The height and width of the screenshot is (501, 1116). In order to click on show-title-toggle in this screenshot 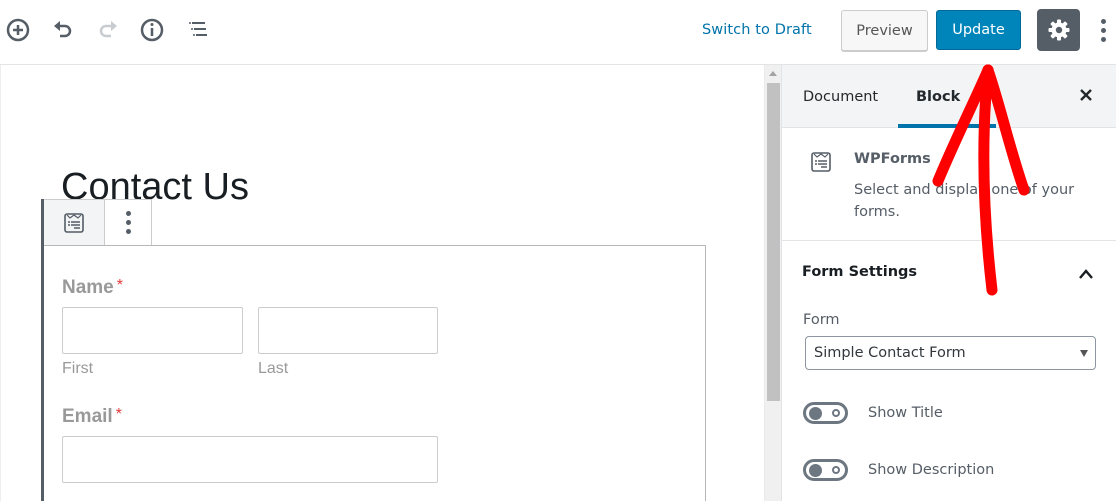, I will do `click(825, 413)`.